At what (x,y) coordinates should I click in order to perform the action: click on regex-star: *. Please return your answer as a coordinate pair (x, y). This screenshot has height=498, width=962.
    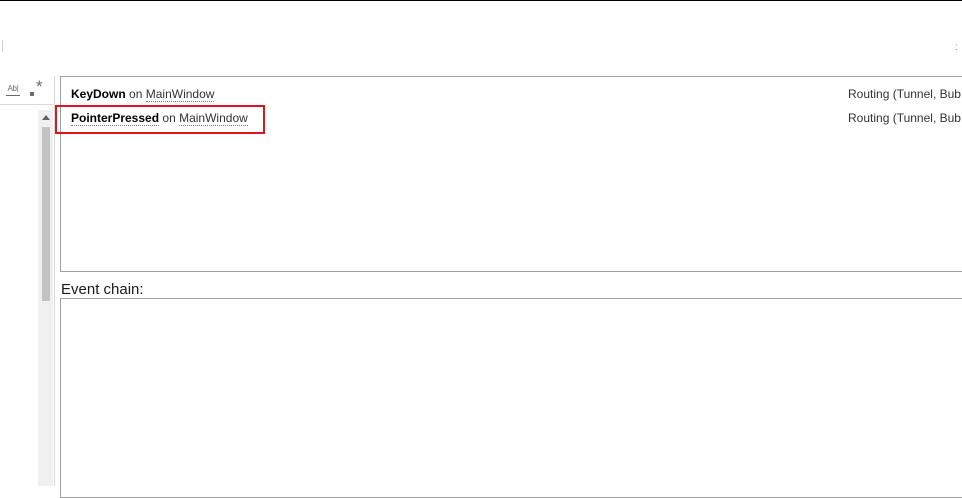
    Looking at the image, I should click on (39, 86).